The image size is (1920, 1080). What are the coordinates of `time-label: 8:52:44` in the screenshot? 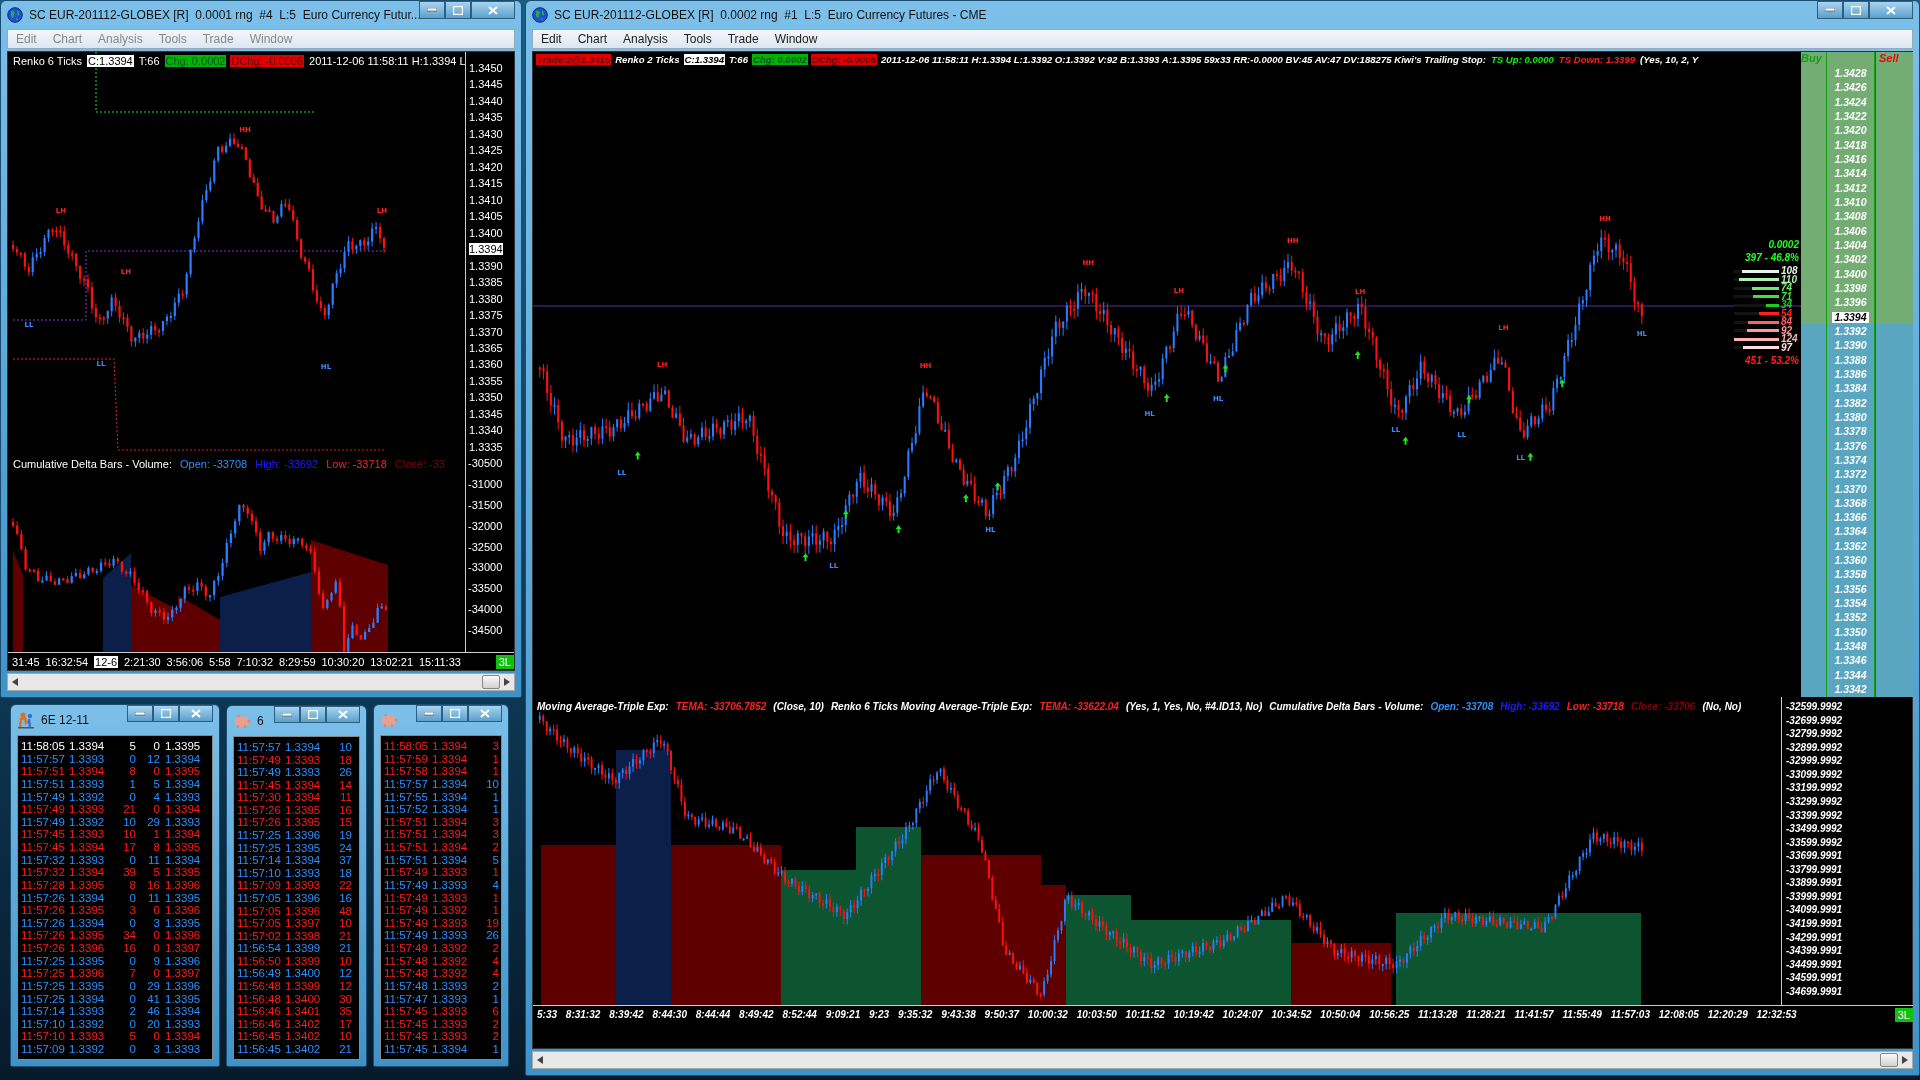 It's located at (799, 1014).